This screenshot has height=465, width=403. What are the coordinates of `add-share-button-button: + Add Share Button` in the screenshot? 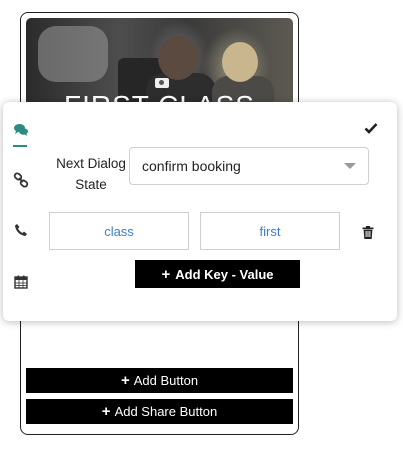 It's located at (159, 411).